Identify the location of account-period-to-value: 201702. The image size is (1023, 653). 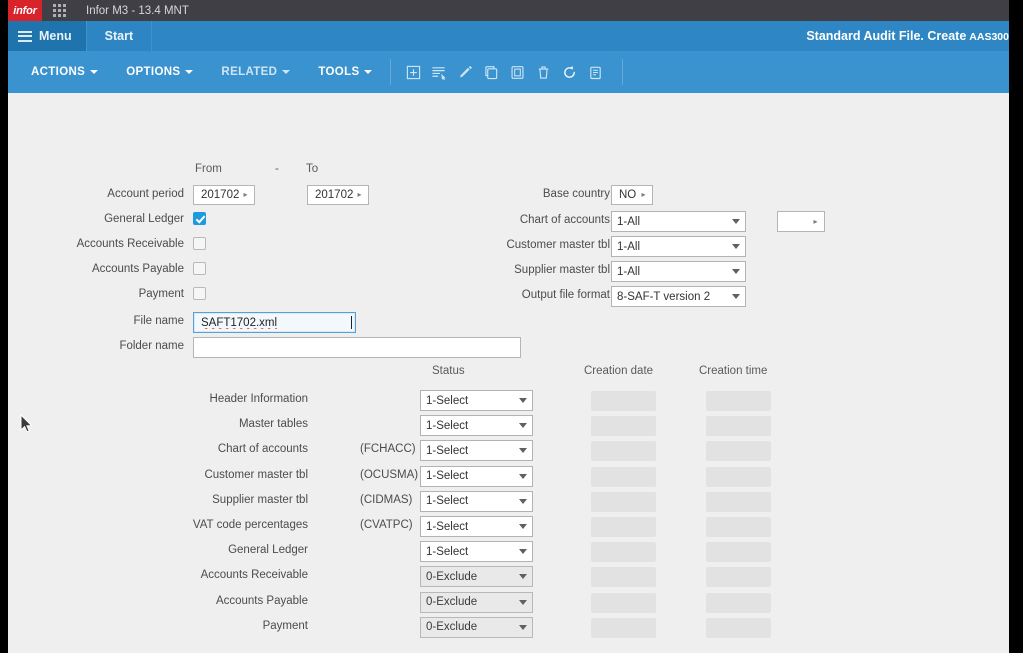
(334, 195).